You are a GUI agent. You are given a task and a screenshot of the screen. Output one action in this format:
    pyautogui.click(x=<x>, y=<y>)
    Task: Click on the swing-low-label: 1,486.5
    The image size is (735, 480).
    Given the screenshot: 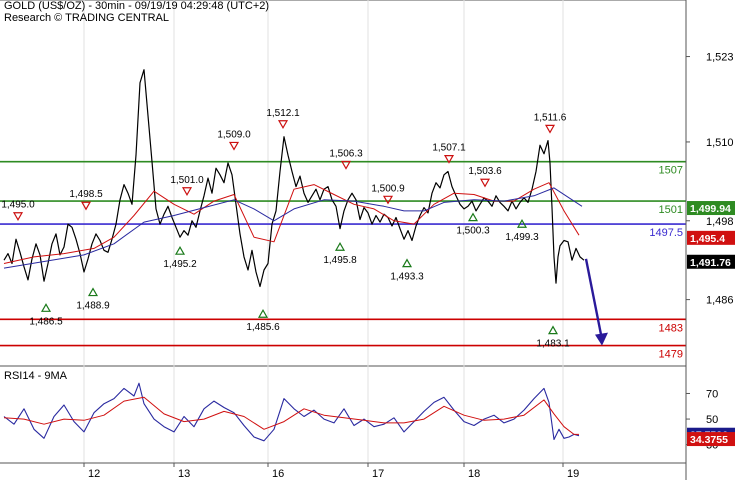 What is the action you would take?
    pyautogui.click(x=46, y=321)
    